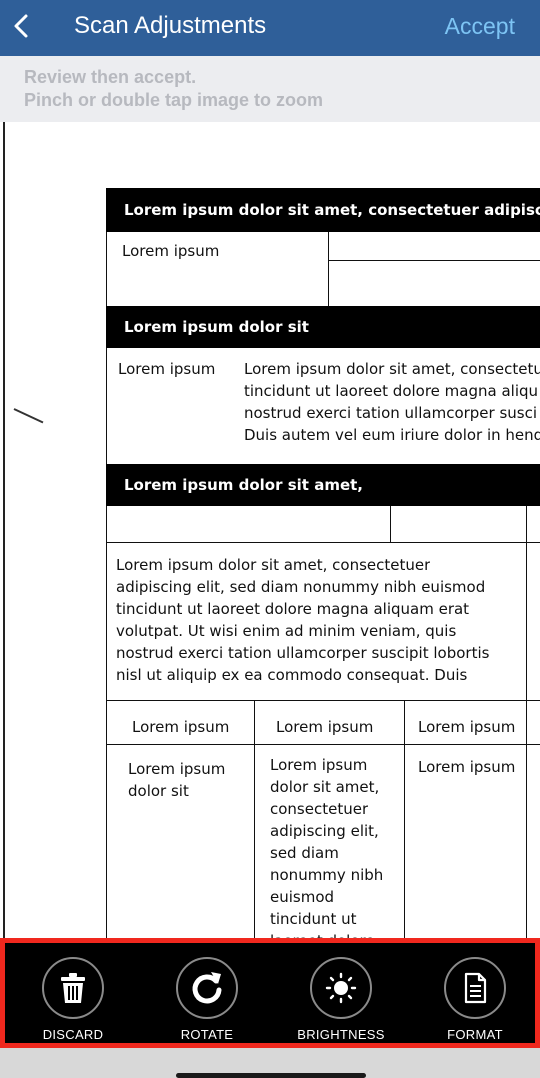  Describe the element at coordinates (171, 251) in the screenshot. I see `table-cell: Lorem ipsum` at that location.